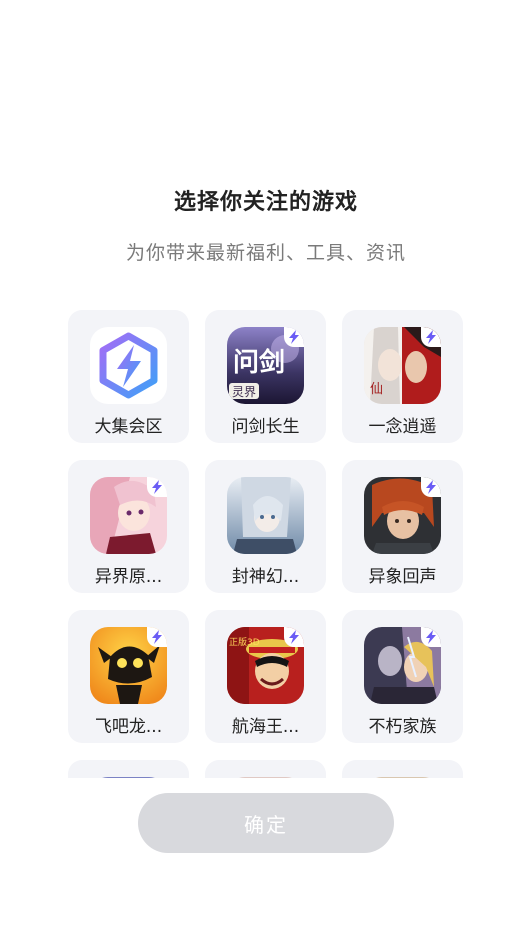  Describe the element at coordinates (128, 515) in the screenshot. I see `yijie-game-icon` at that location.